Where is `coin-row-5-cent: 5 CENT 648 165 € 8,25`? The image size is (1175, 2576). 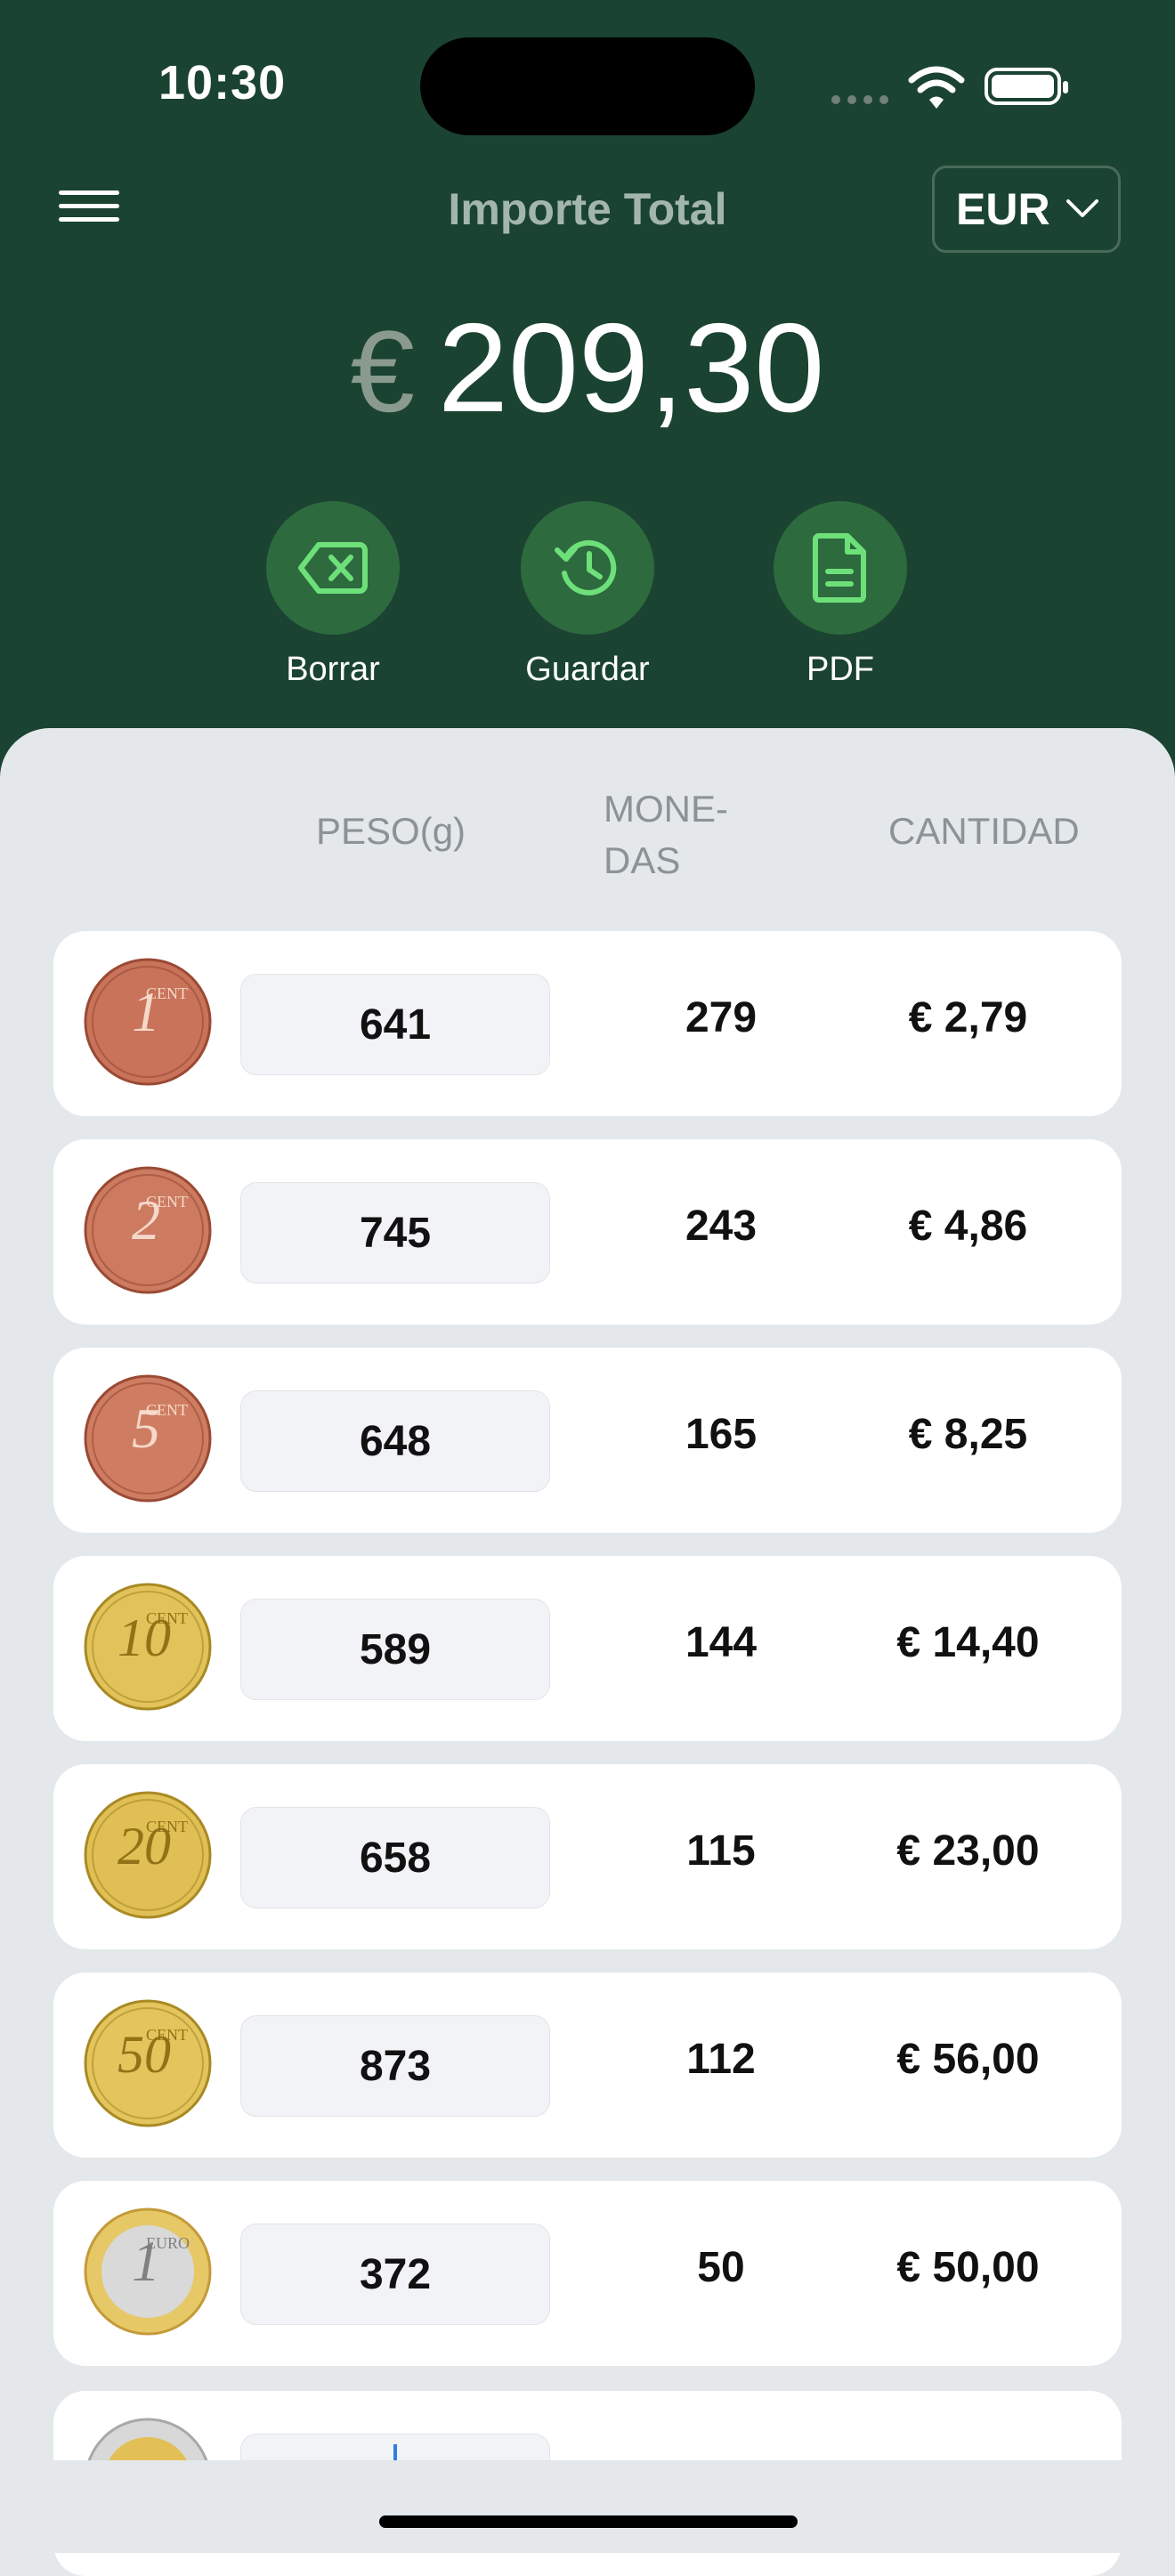 coin-row-5-cent: 5 CENT 648 165 € 8,25 is located at coordinates (587, 1441).